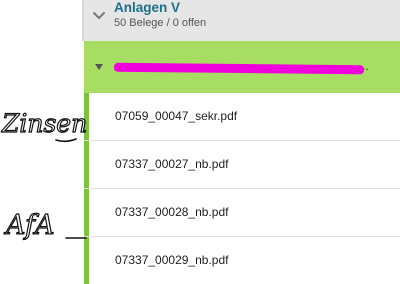  I want to click on document-row: 07337_00028_nb.pdf, so click(242, 213).